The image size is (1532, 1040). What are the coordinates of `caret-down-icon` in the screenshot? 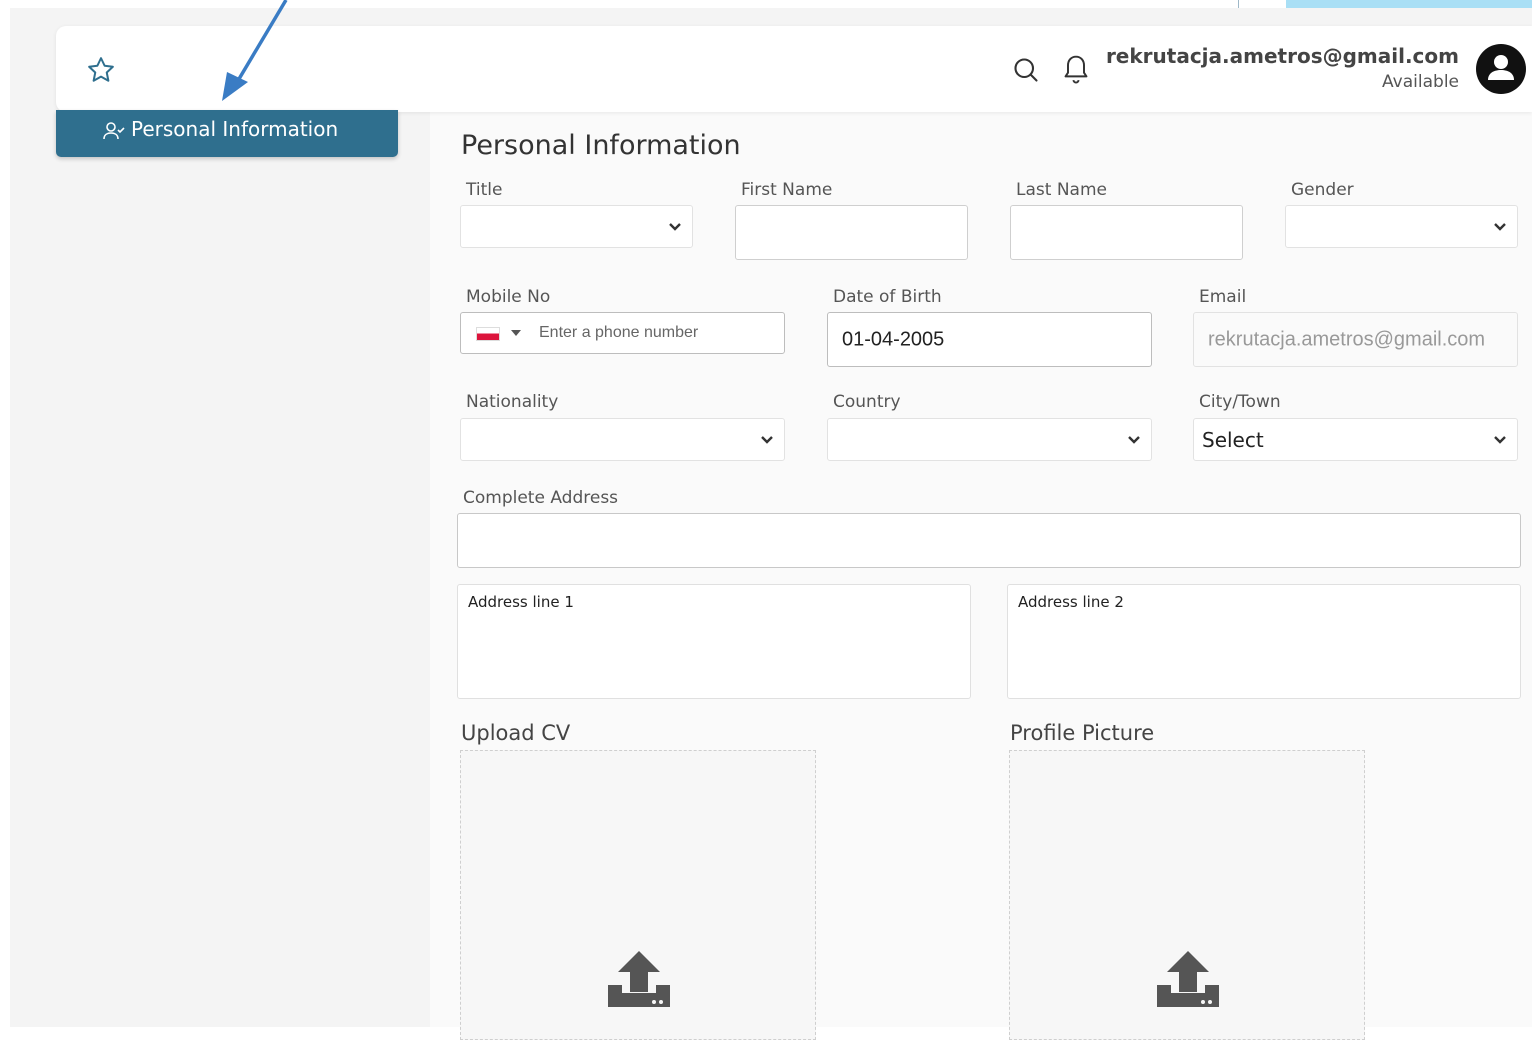 It's located at (516, 333).